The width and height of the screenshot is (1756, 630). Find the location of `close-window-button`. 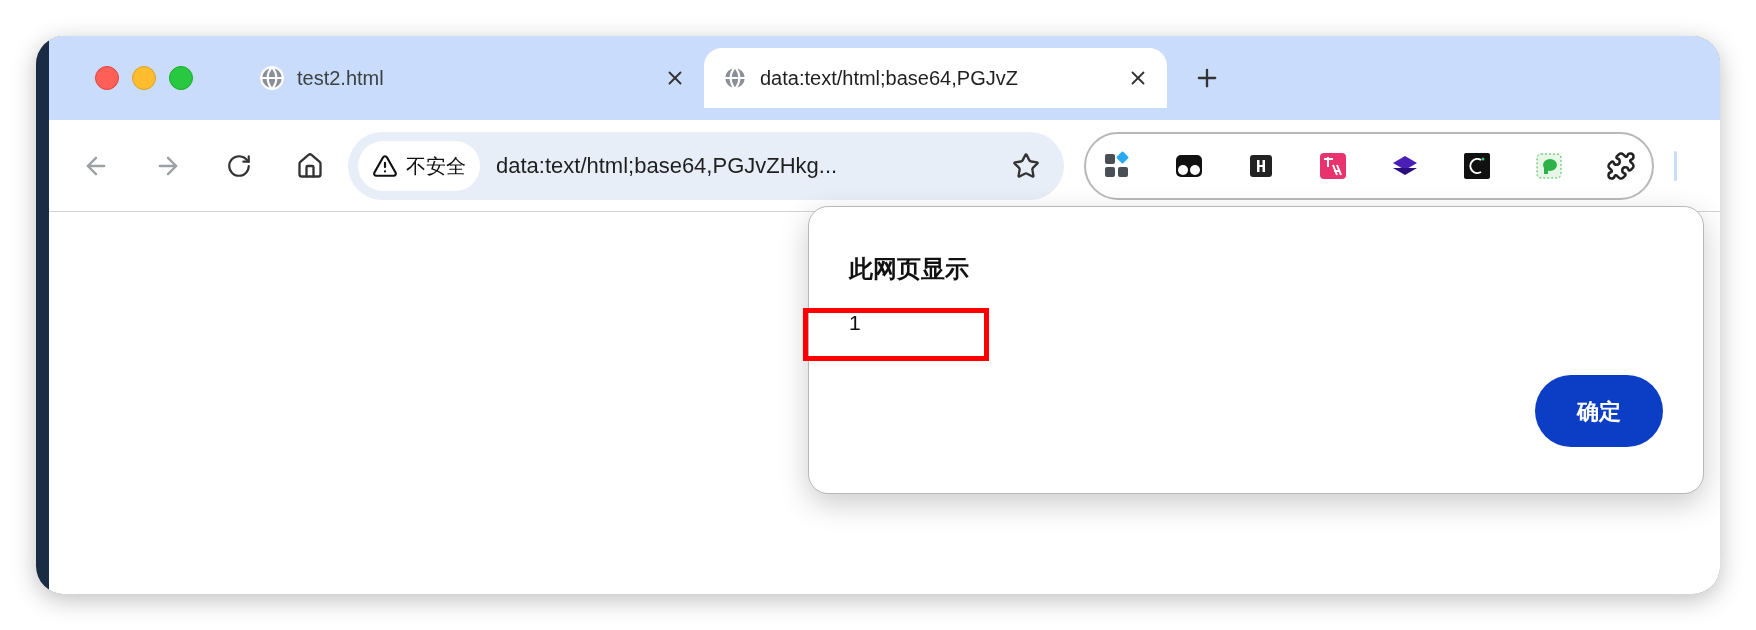

close-window-button is located at coordinates (107, 78).